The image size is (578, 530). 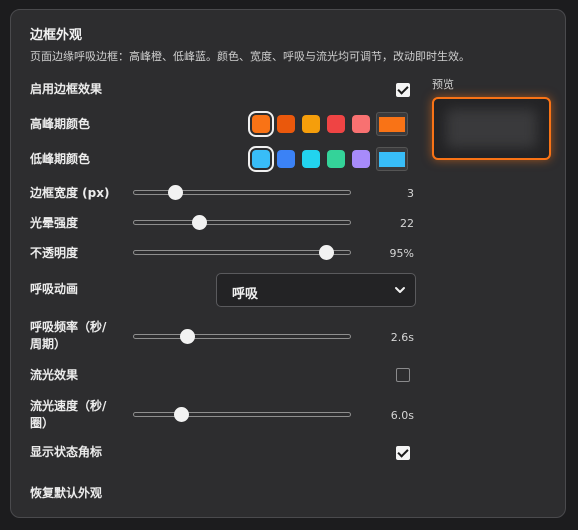 I want to click on label-line: 圈）, so click(x=42, y=423).